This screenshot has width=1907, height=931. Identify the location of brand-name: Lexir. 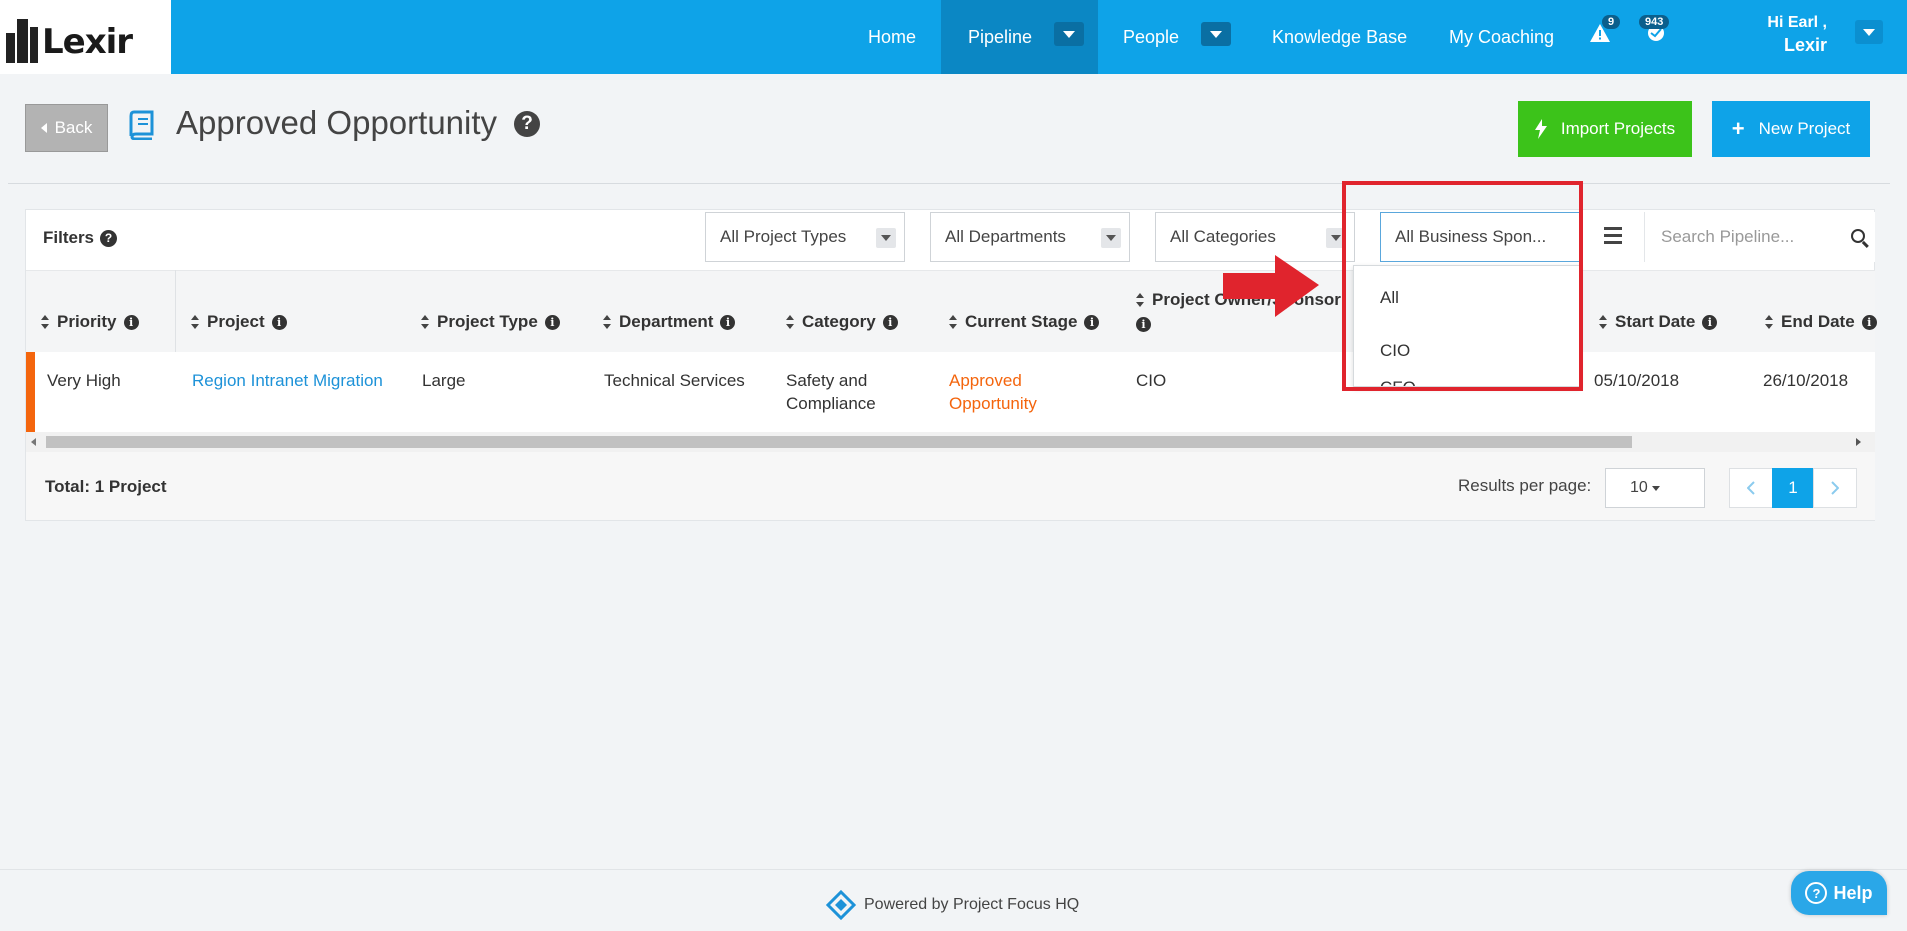
(87, 42).